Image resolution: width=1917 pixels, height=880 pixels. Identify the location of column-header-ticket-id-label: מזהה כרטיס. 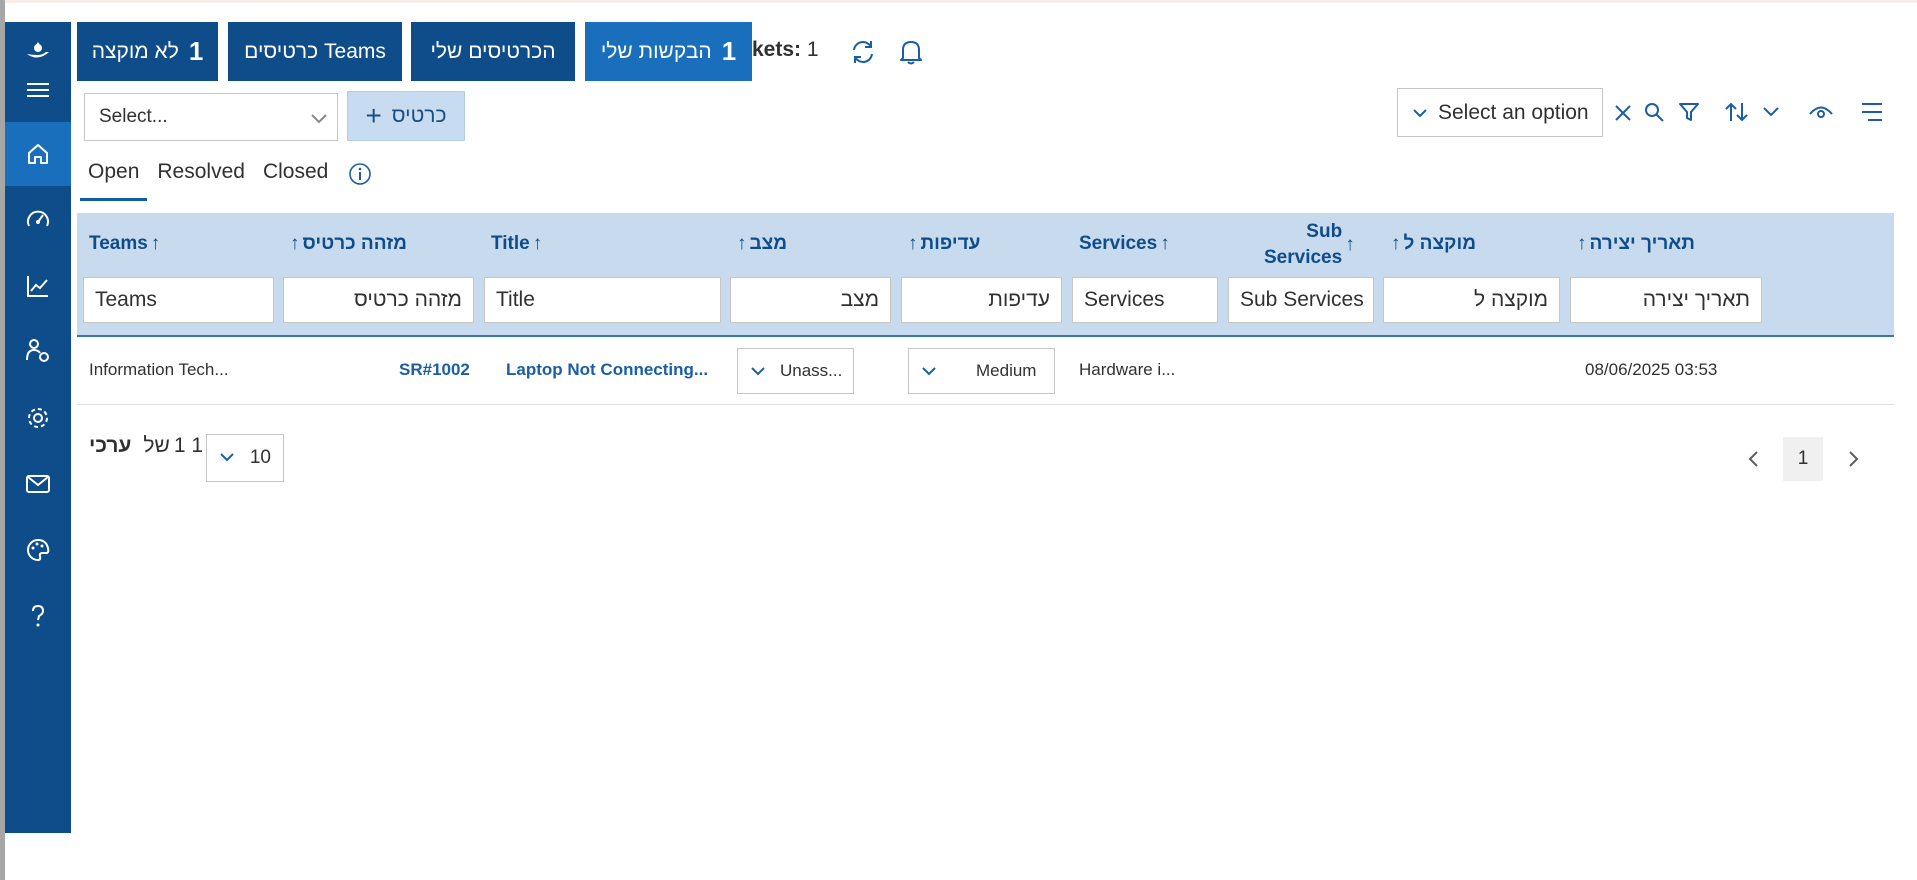
(354, 243).